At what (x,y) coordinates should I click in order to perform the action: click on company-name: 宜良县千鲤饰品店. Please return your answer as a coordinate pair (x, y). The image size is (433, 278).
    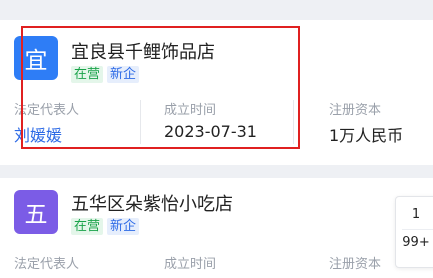
    Looking at the image, I should click on (143, 51).